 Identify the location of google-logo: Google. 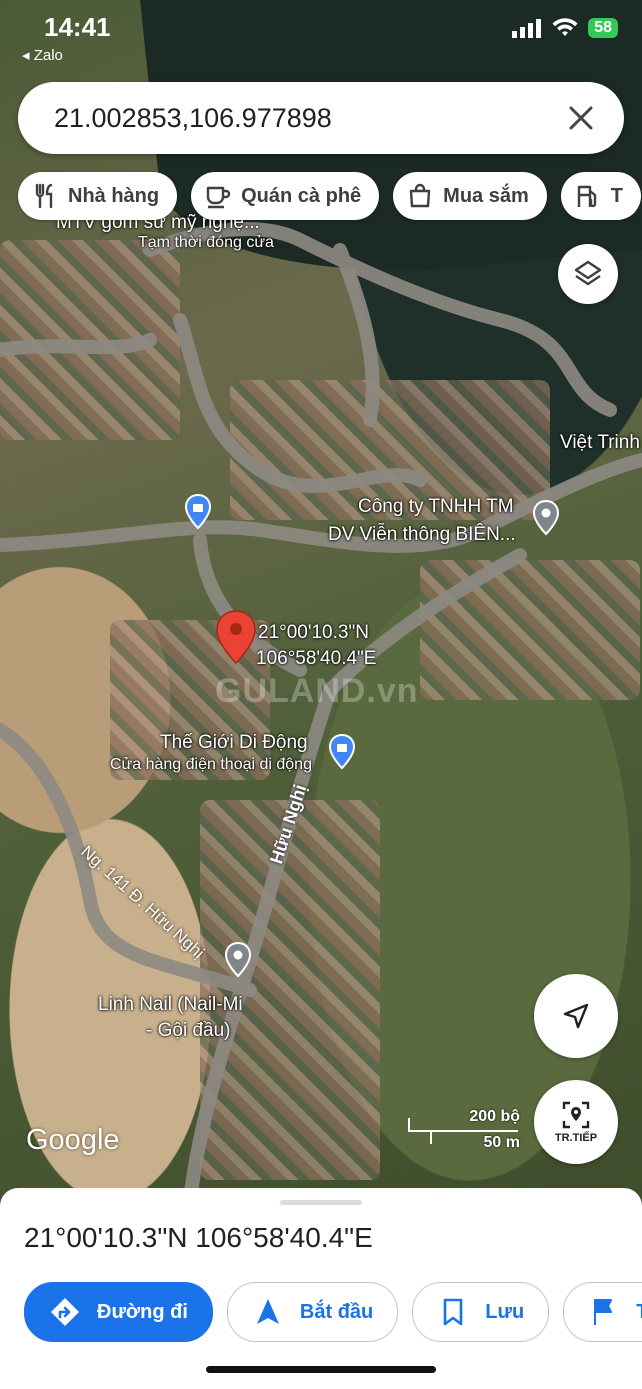
(73, 1140).